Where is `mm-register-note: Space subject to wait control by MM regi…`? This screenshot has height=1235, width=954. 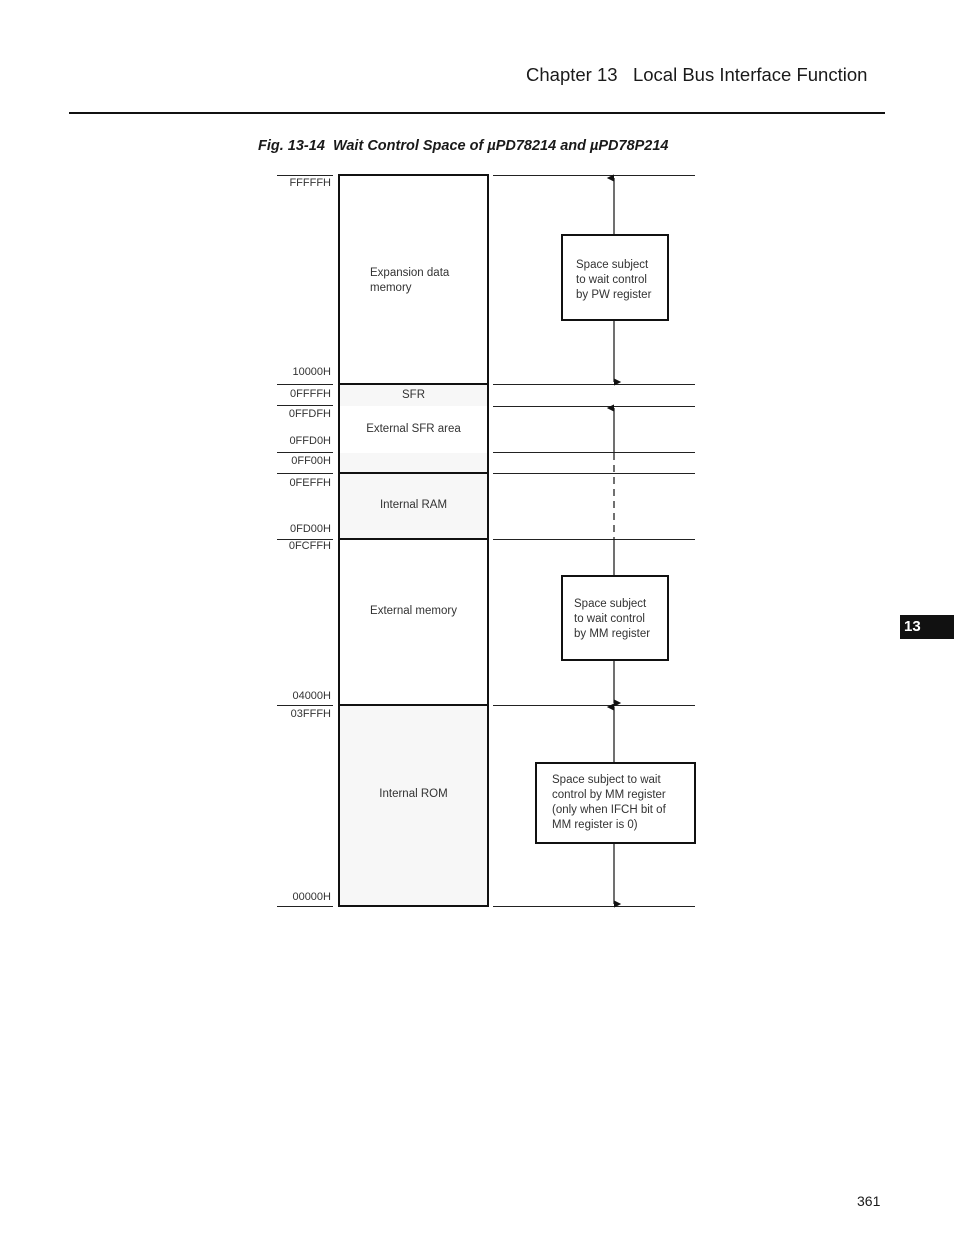 mm-register-note: Space subject to wait control by MM regi… is located at coordinates (615, 618).